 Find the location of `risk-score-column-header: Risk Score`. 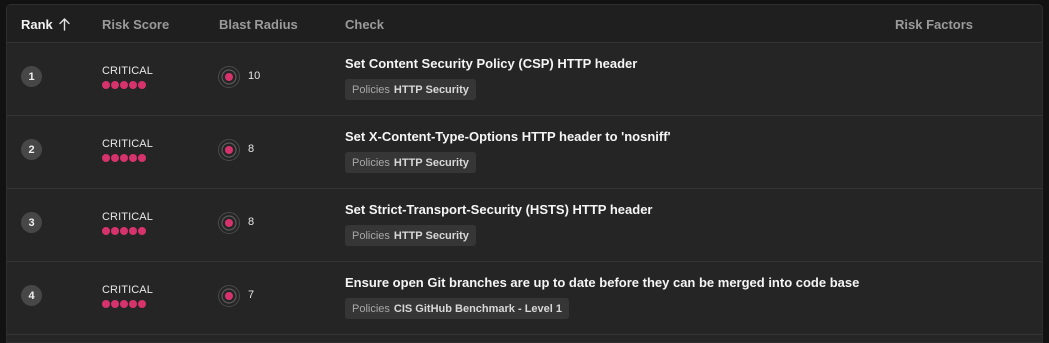

risk-score-column-header: Risk Score is located at coordinates (135, 24).